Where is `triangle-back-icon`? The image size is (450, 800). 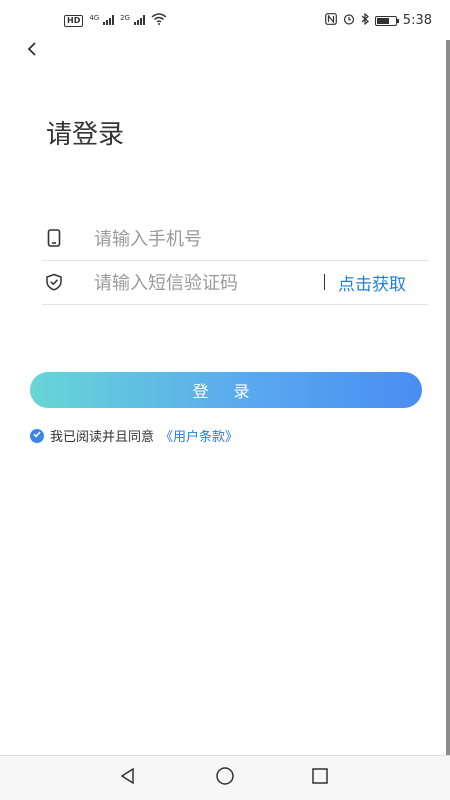
triangle-back-icon is located at coordinates (128, 778).